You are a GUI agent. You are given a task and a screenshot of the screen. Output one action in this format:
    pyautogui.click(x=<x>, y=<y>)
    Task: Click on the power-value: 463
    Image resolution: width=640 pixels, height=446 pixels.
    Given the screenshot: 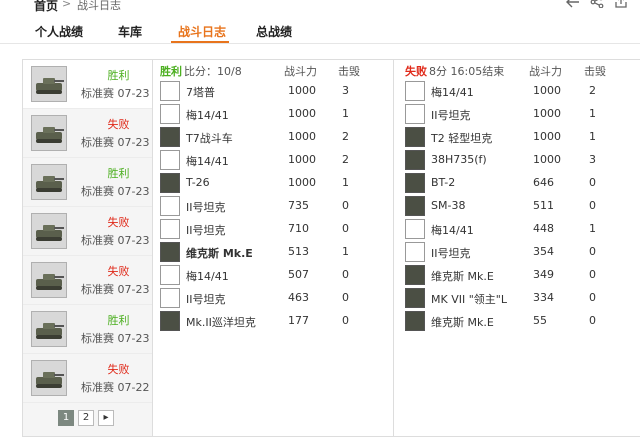 What is the action you would take?
    pyautogui.click(x=298, y=297)
    